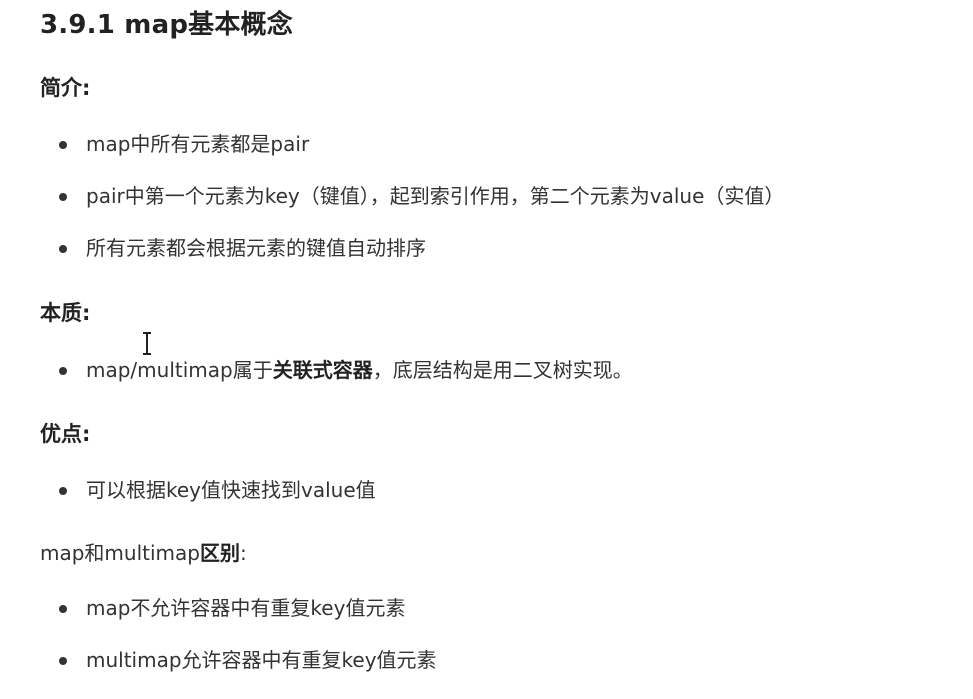 The width and height of the screenshot is (973, 699). Describe the element at coordinates (65, 88) in the screenshot. I see `intro-heading: 简介:` at that location.